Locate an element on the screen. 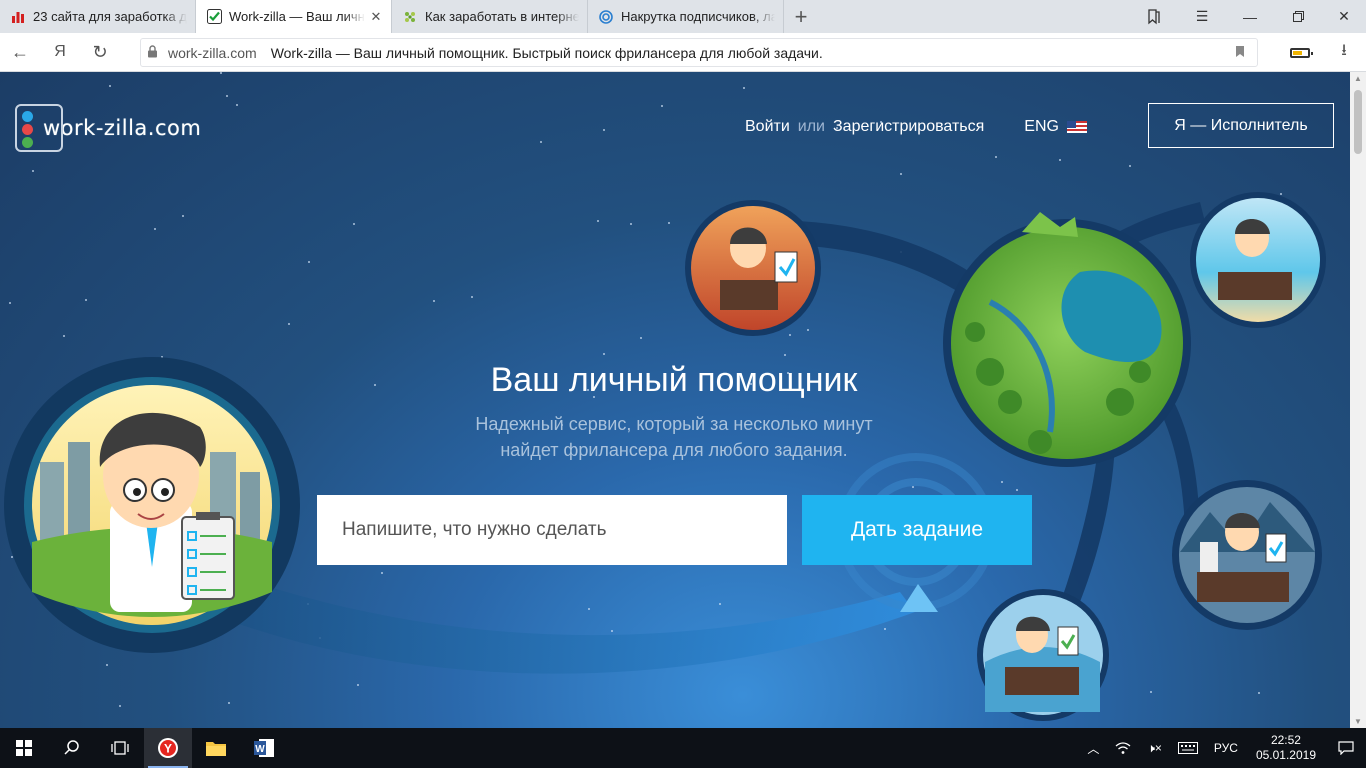 This screenshot has height=768, width=1366. hero-title: Ваш личный помощник is located at coordinates (674, 380).